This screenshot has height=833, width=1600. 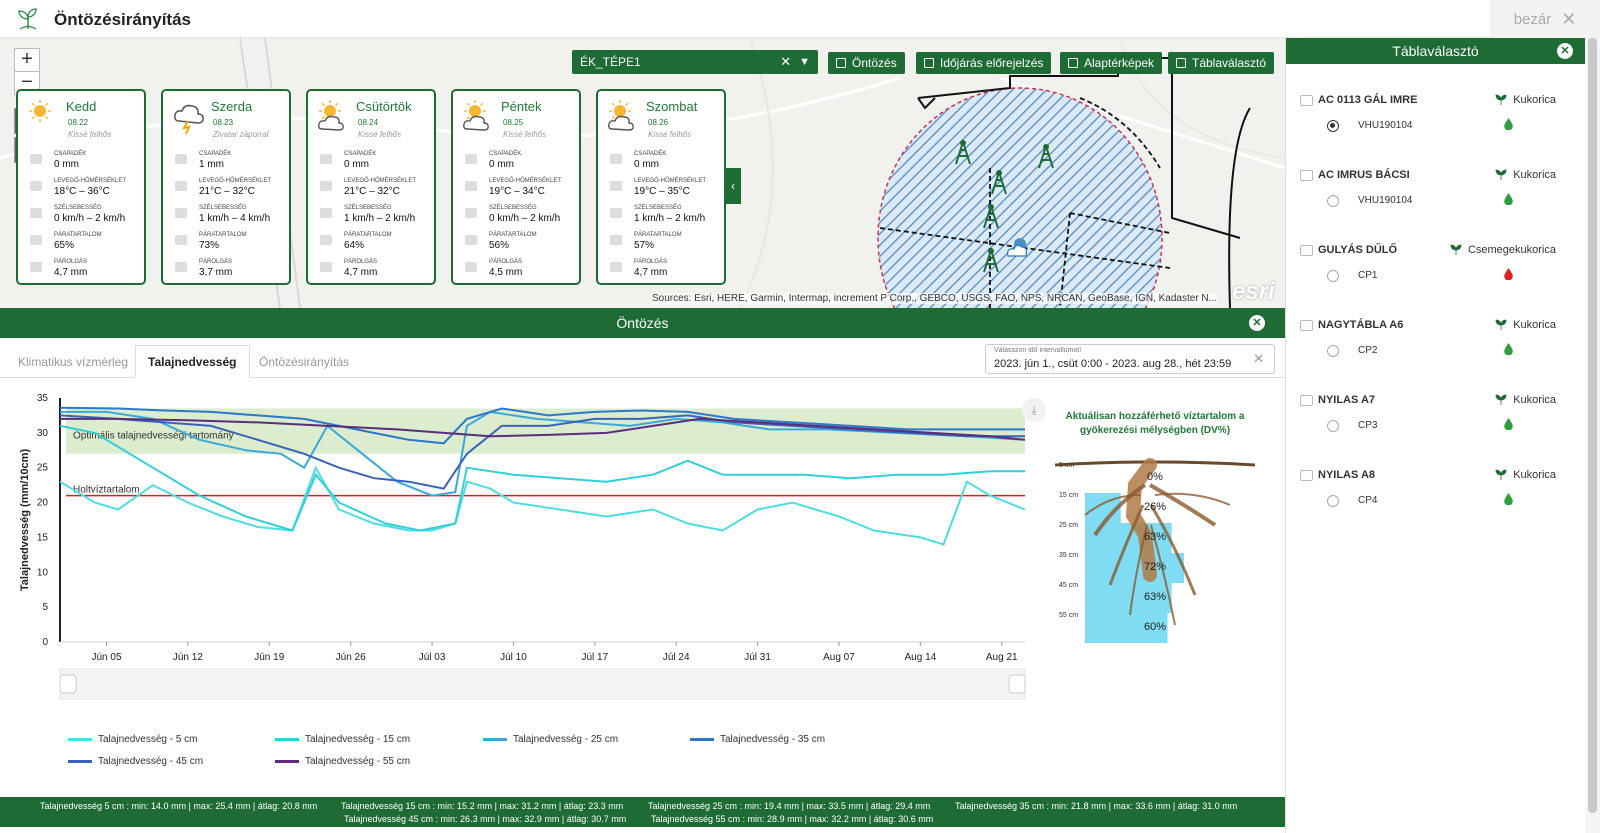 I want to click on legend-item: Talajnedvesség - 5 cm, so click(x=133, y=739).